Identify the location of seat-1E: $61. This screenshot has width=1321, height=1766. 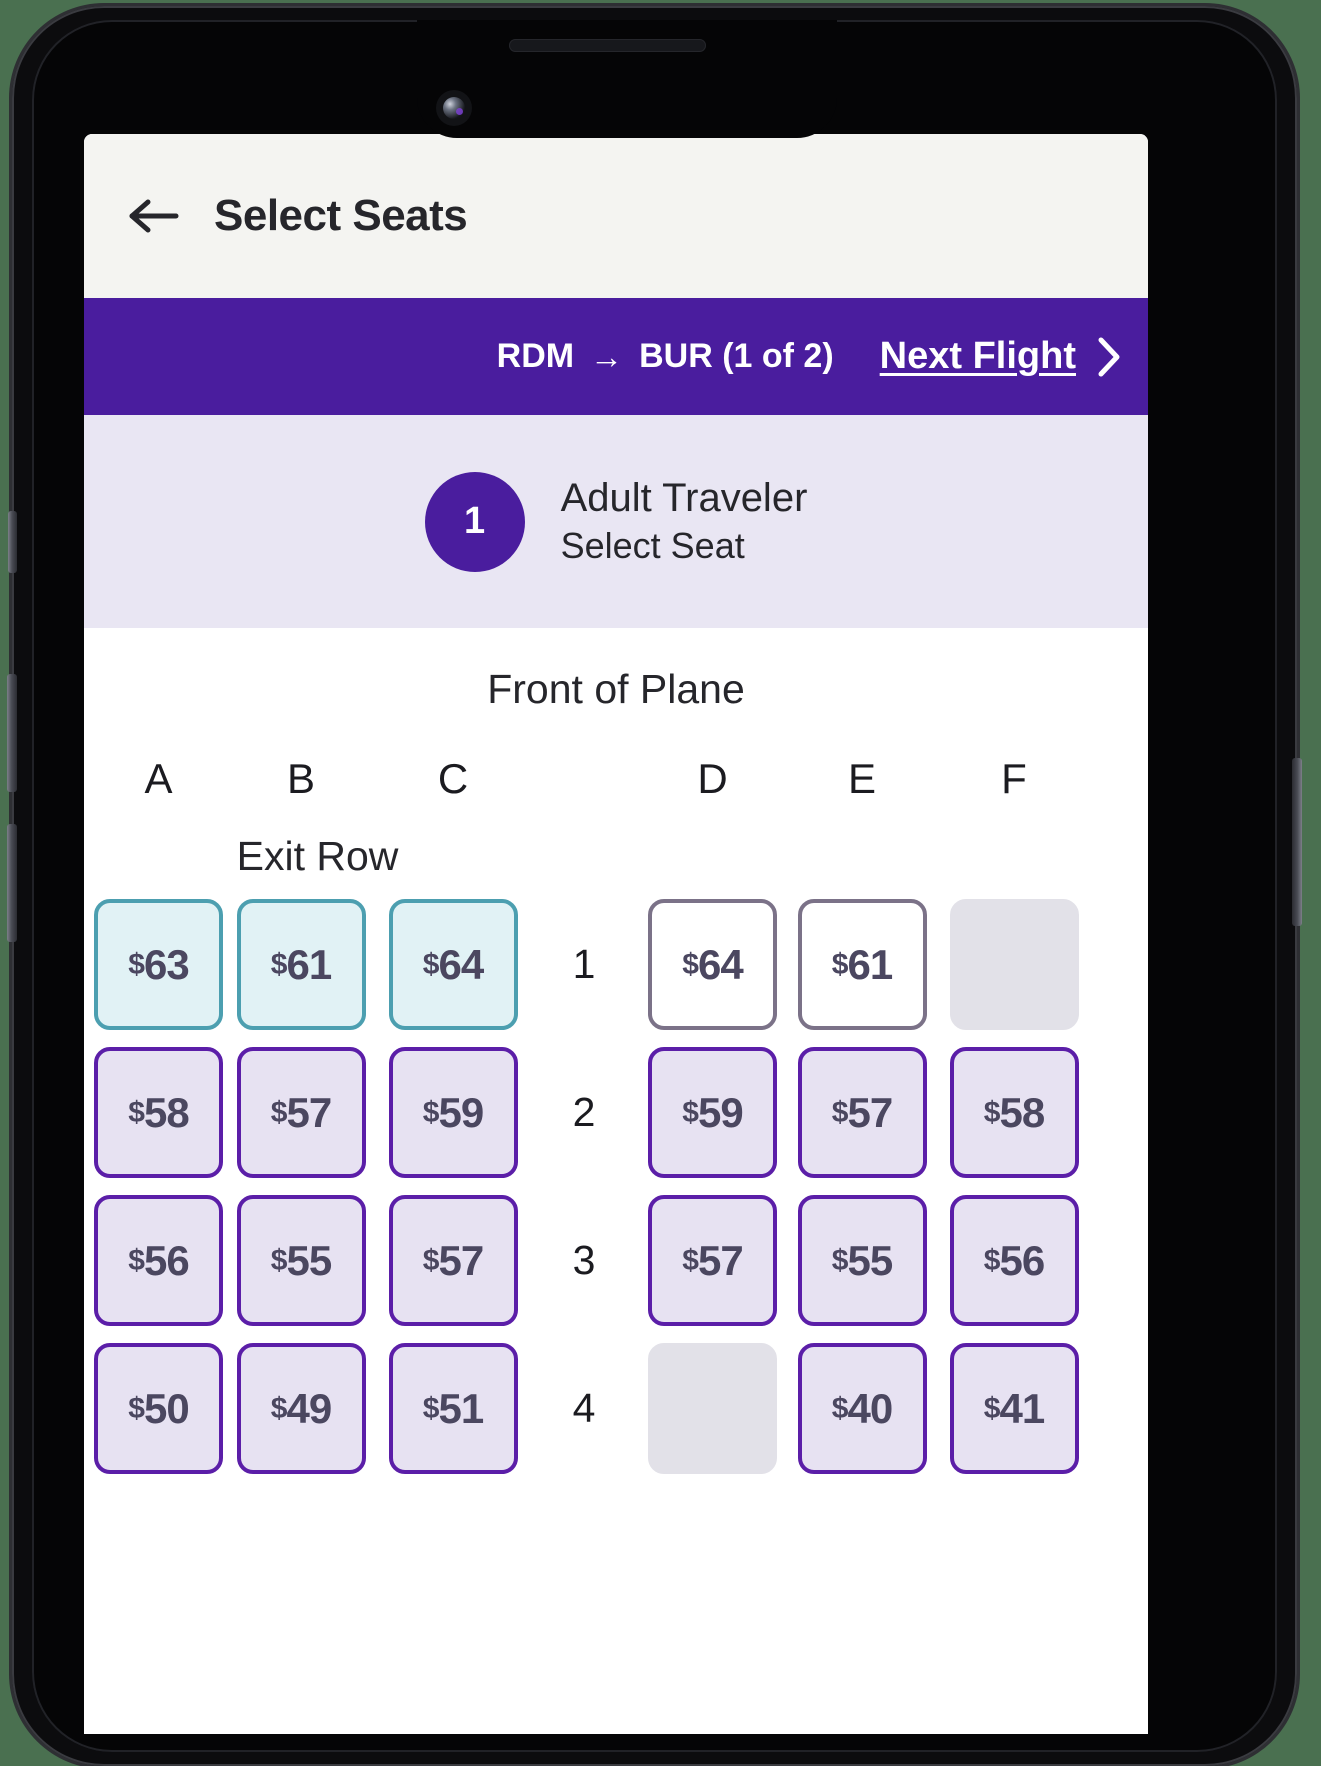
(862, 964).